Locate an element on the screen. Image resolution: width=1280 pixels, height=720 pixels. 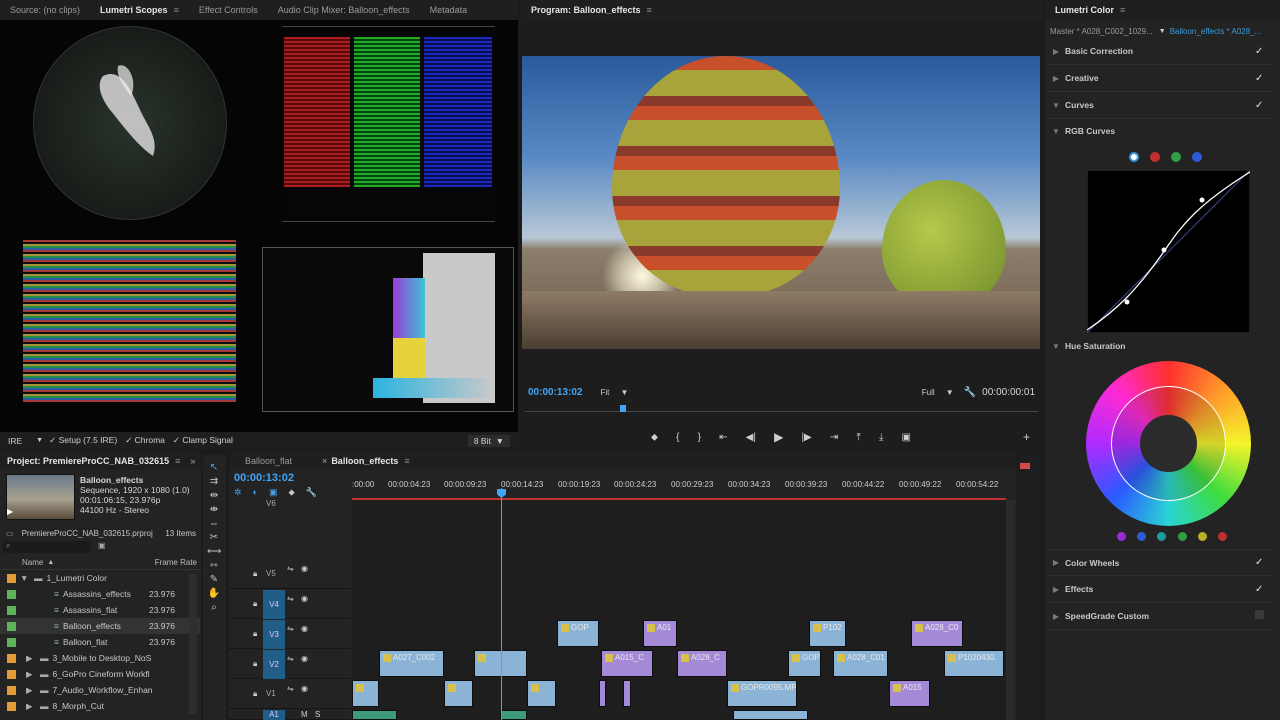
section-speedgrade-custom: ▶ SpeedGrade Custom is located at coordinates (1160, 616).